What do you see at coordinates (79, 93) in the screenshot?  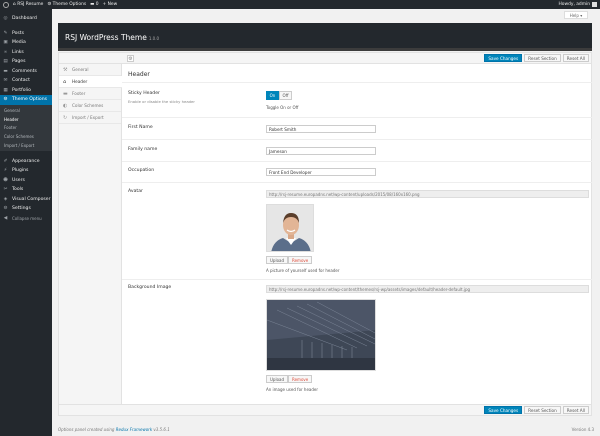 I see `tab-label: Footer` at bounding box center [79, 93].